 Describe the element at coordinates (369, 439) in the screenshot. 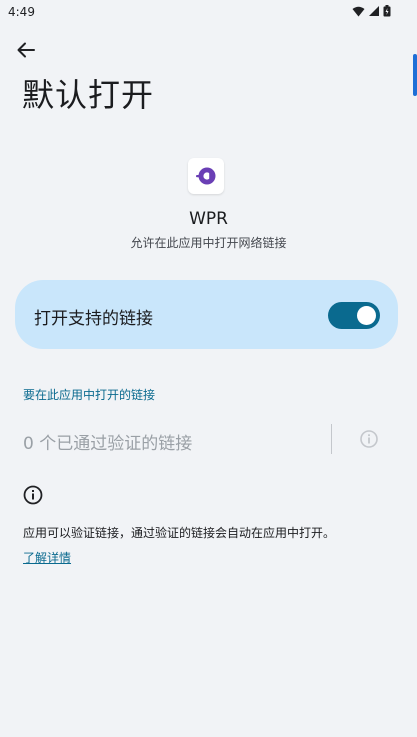

I see `info-outline-icon` at that location.